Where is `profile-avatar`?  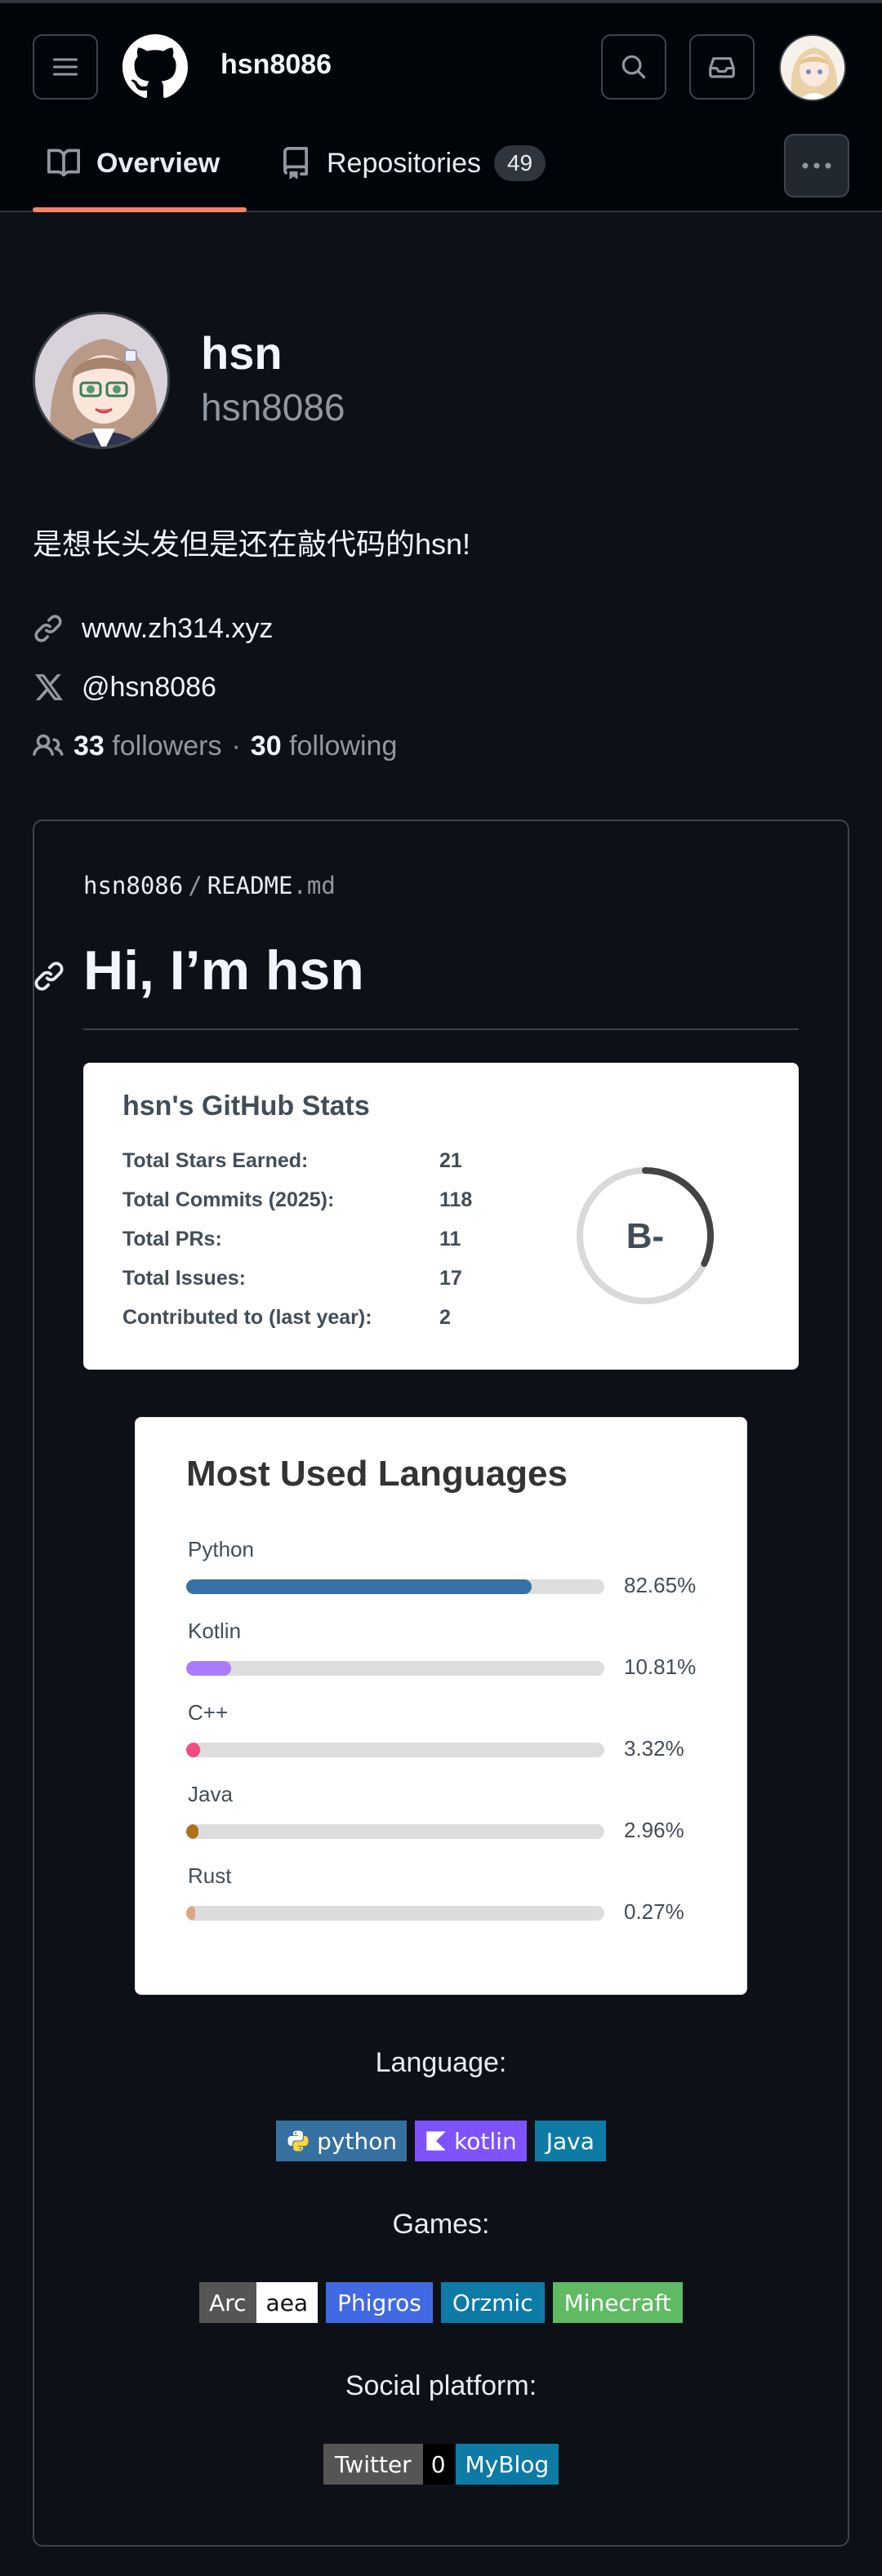
profile-avatar is located at coordinates (101, 380).